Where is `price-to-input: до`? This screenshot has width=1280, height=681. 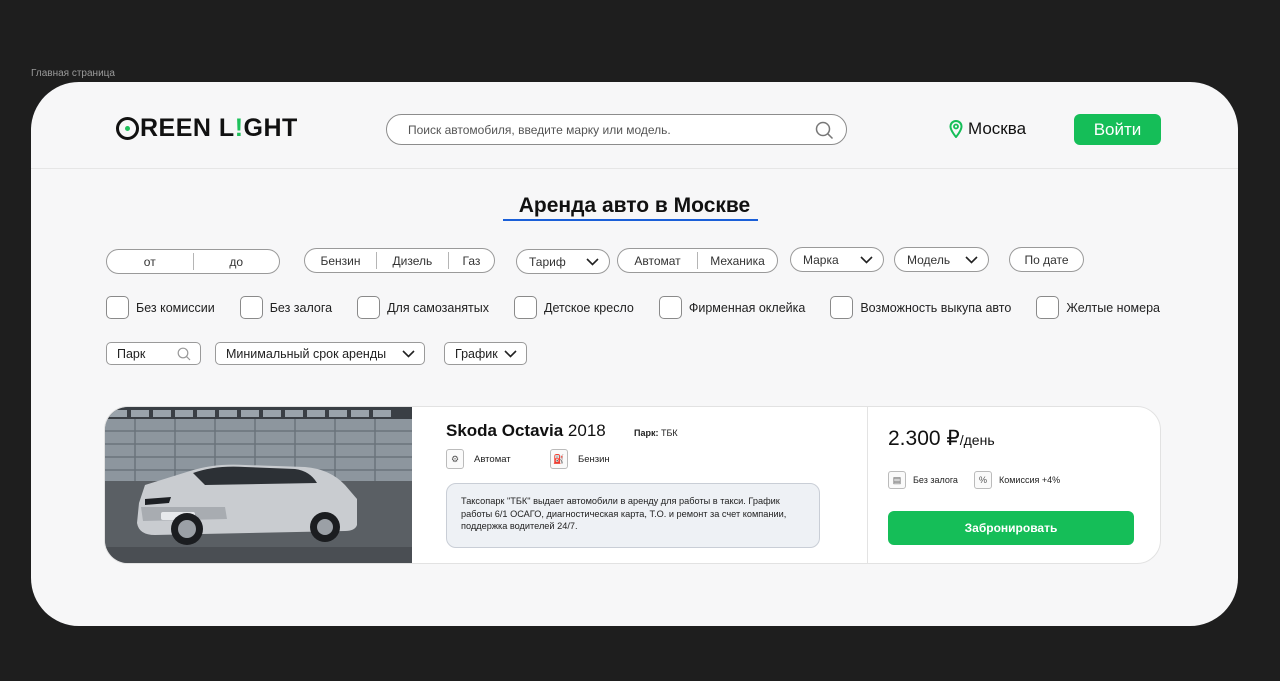 price-to-input: до is located at coordinates (237, 261).